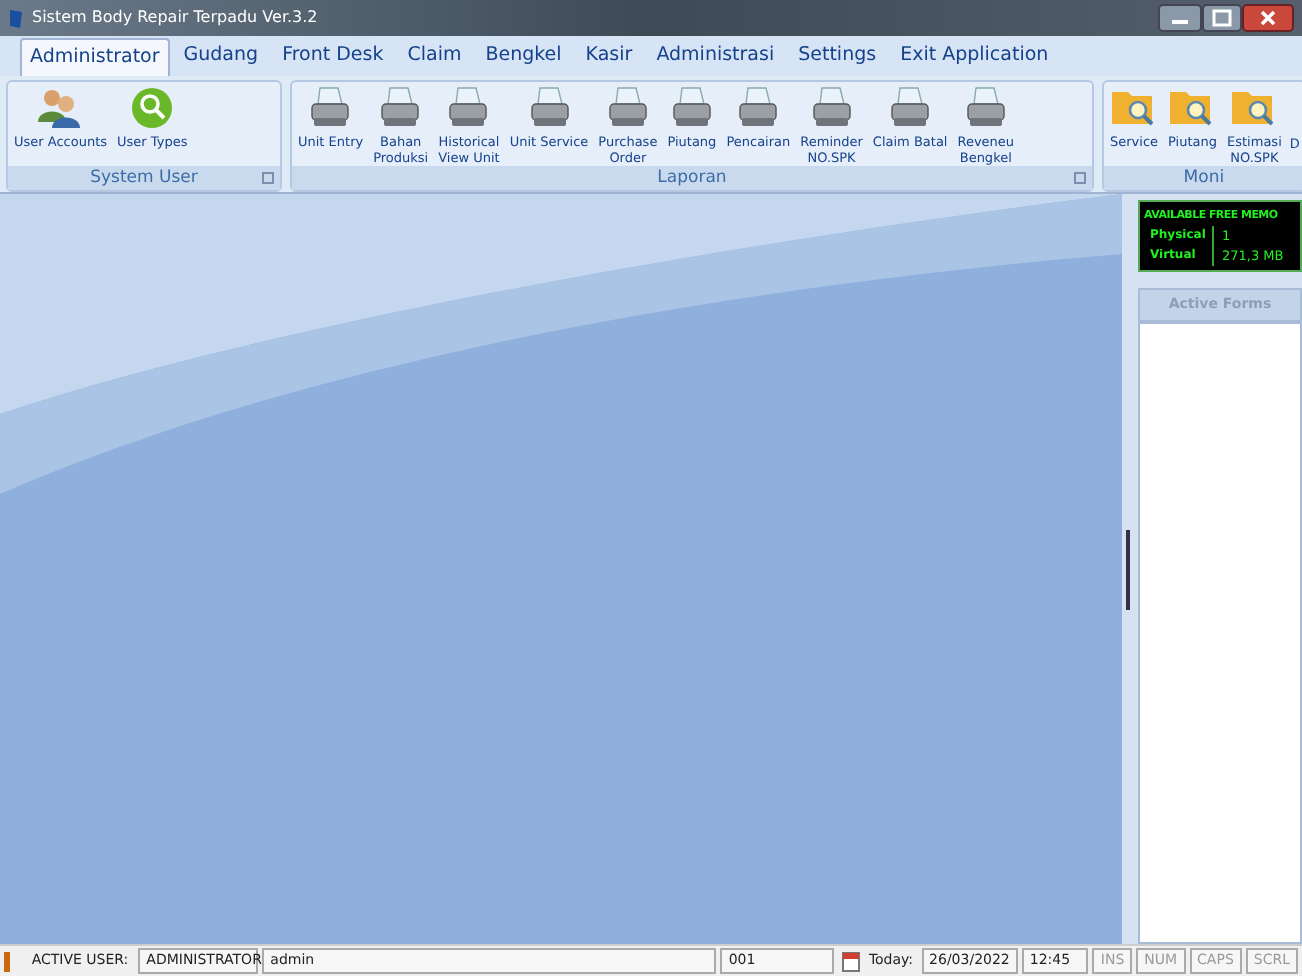 Image resolution: width=1302 pixels, height=976 pixels. Describe the element at coordinates (221, 57) in the screenshot. I see `menu-tab: Gudang` at that location.